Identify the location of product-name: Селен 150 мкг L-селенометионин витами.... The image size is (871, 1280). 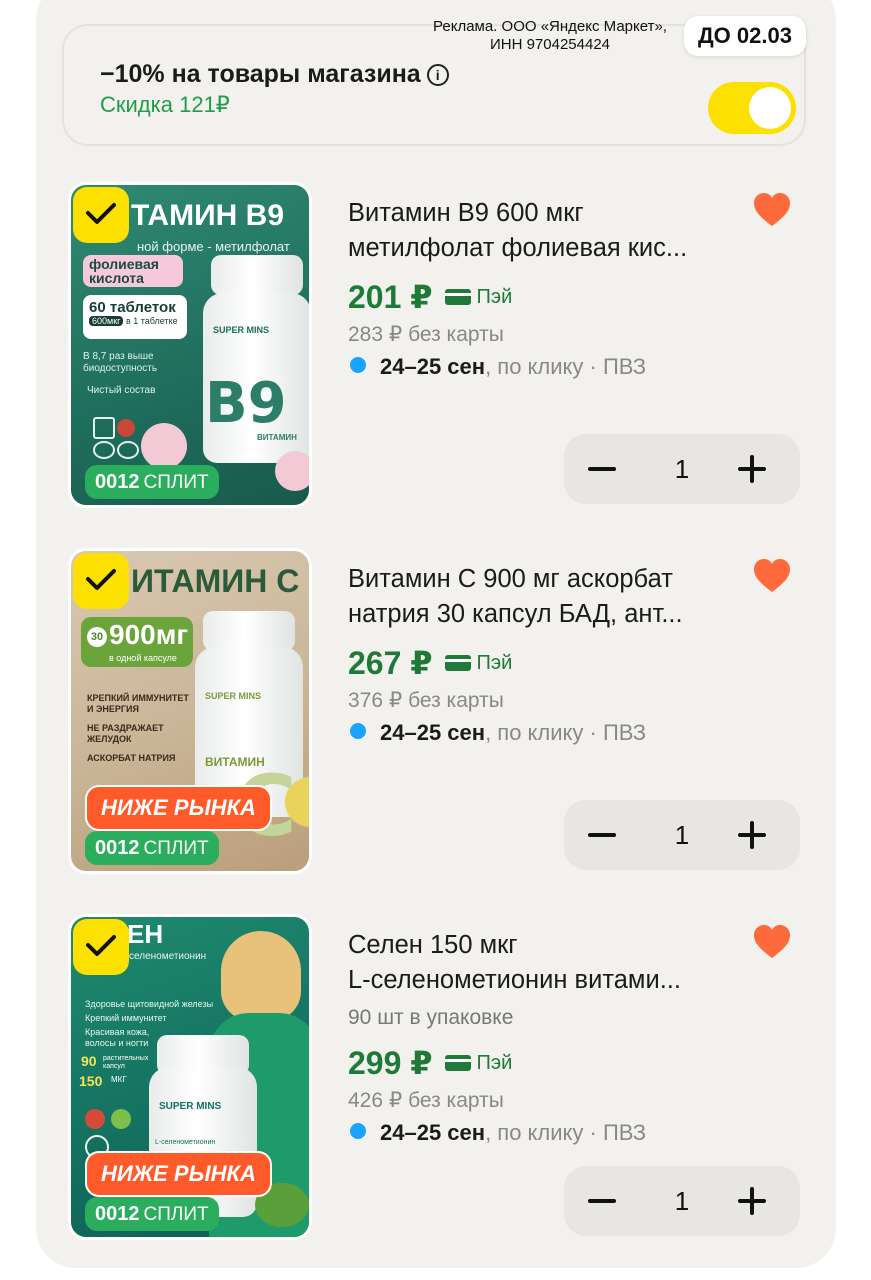
(543, 963).